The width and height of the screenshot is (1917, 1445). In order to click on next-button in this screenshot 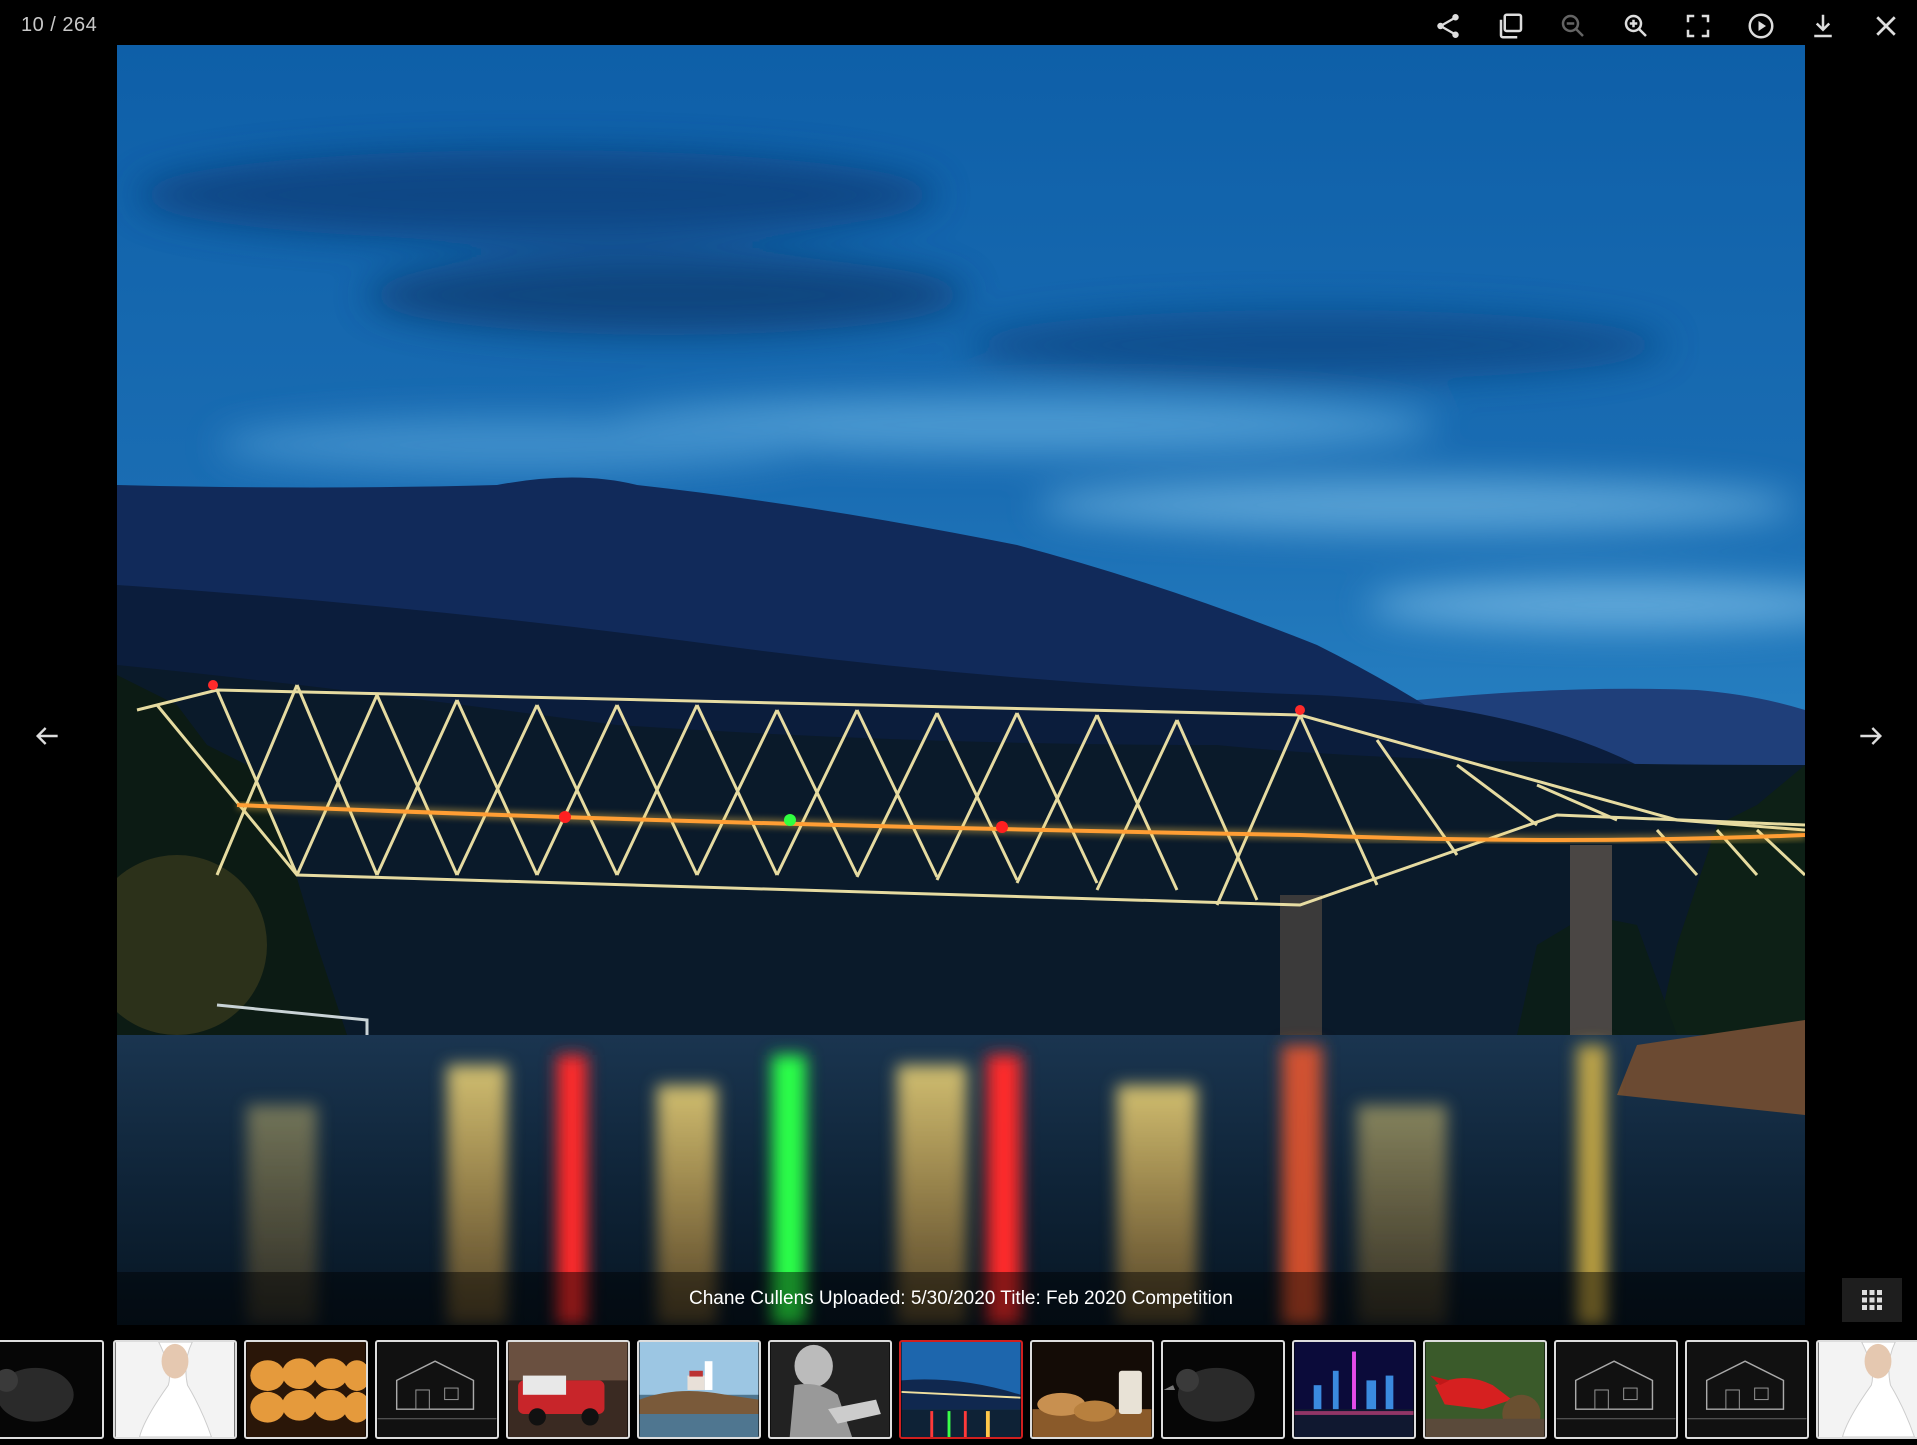, I will do `click(1871, 736)`.